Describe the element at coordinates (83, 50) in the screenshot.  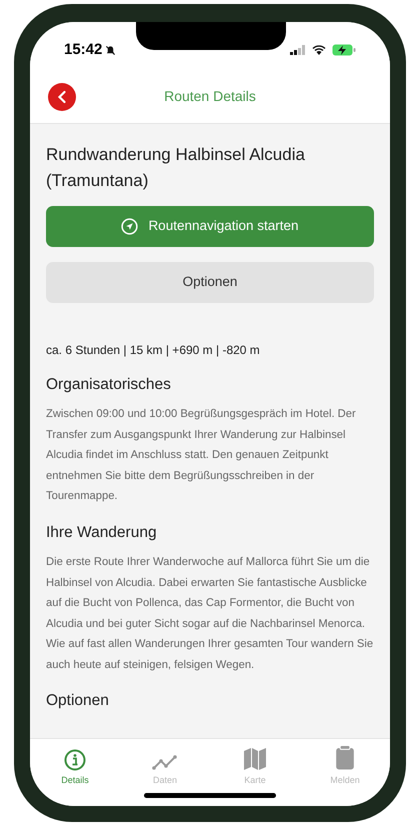
I see `status-time: 15:42` at that location.